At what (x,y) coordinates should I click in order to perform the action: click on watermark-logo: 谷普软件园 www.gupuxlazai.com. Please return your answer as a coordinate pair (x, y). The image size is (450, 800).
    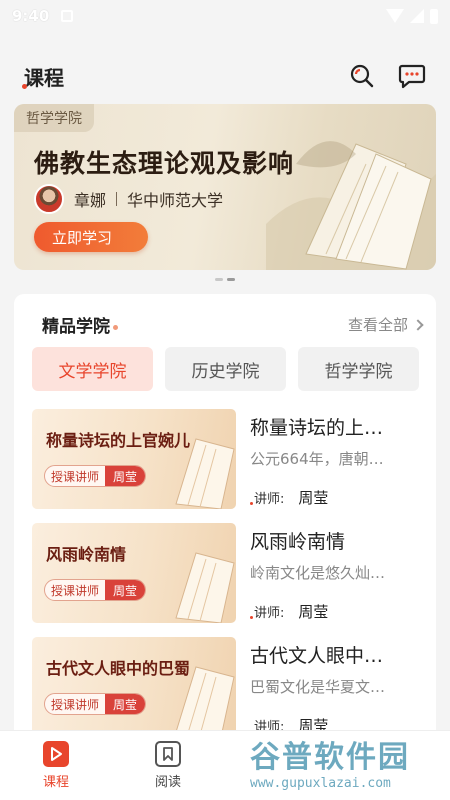
    Looking at the image, I should click on (345, 765).